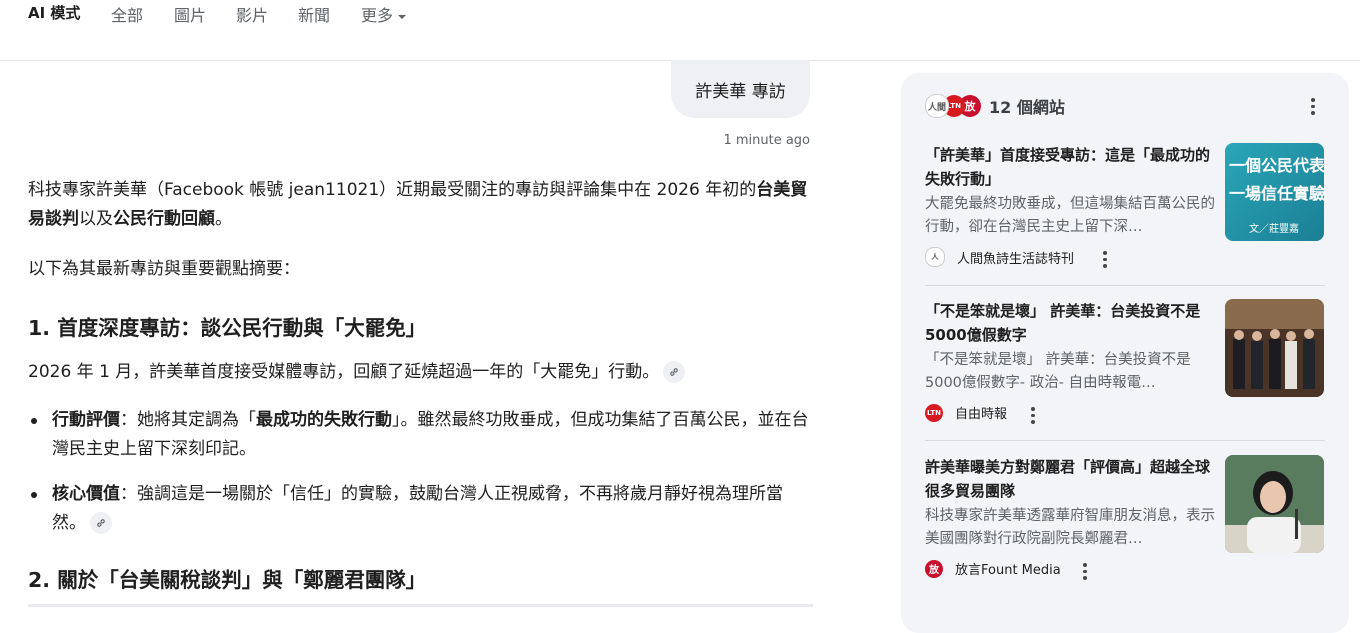 Image resolution: width=1360 pixels, height=633 pixels. What do you see at coordinates (935, 257) in the screenshot?
I see `site-favicon: 人` at bounding box center [935, 257].